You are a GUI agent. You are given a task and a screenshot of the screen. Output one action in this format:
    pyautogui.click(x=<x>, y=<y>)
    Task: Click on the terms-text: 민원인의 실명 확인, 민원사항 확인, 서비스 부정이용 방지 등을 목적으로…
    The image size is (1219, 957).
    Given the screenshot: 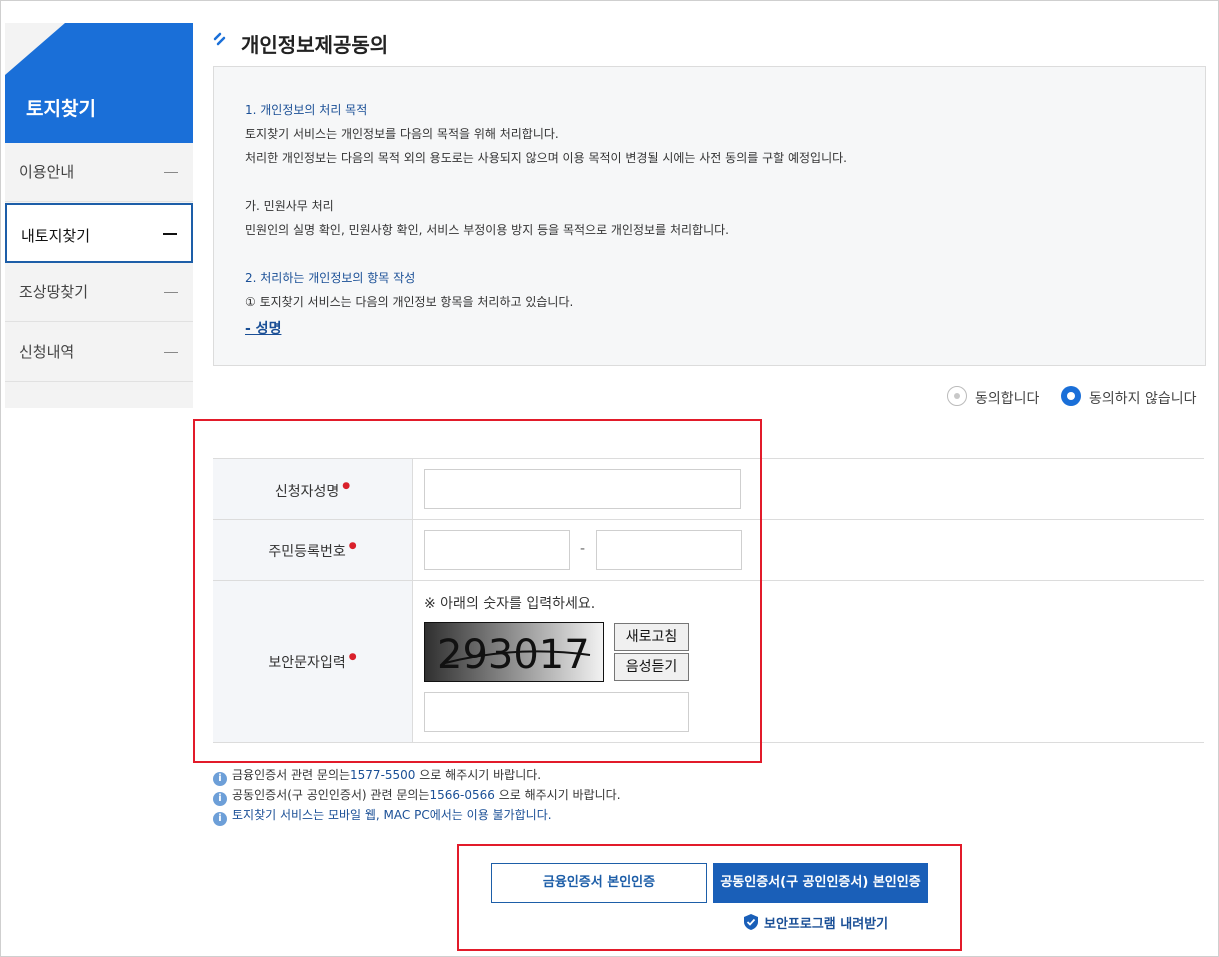 What is the action you would take?
    pyautogui.click(x=487, y=230)
    